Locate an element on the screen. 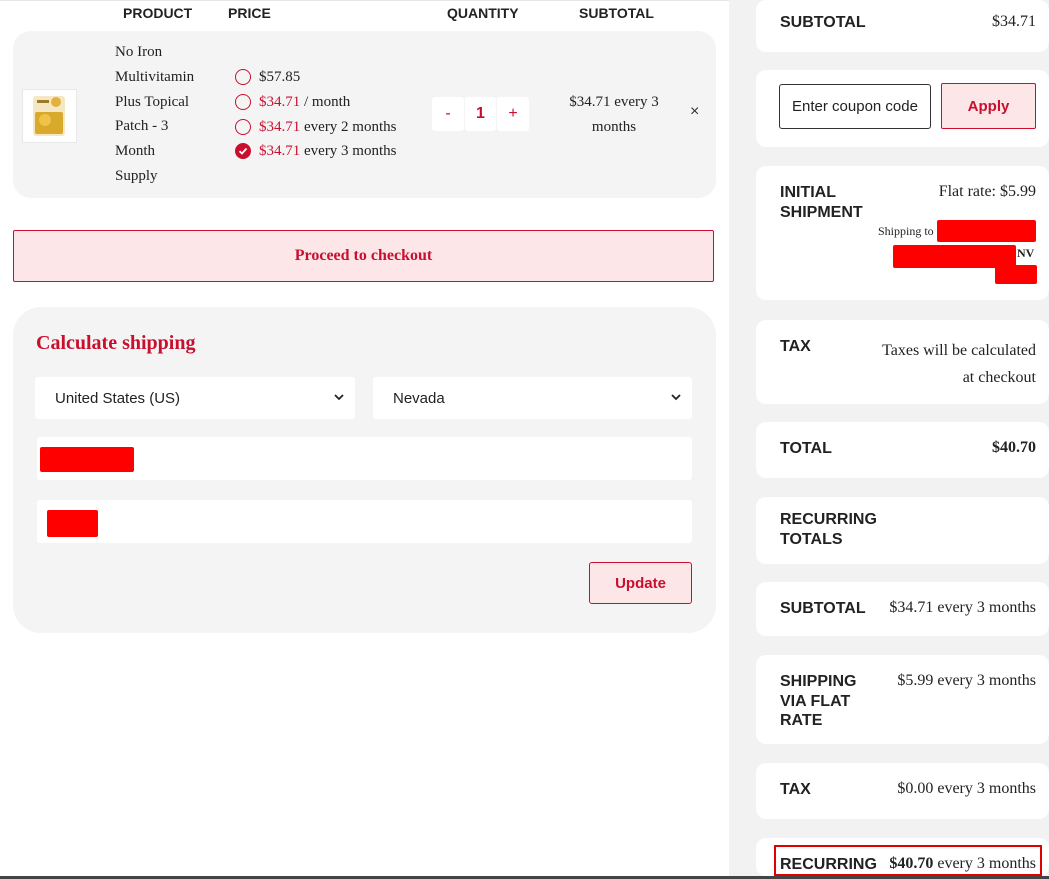 The height and width of the screenshot is (879, 1049). label-line: VIA FLAT is located at coordinates (815, 701).